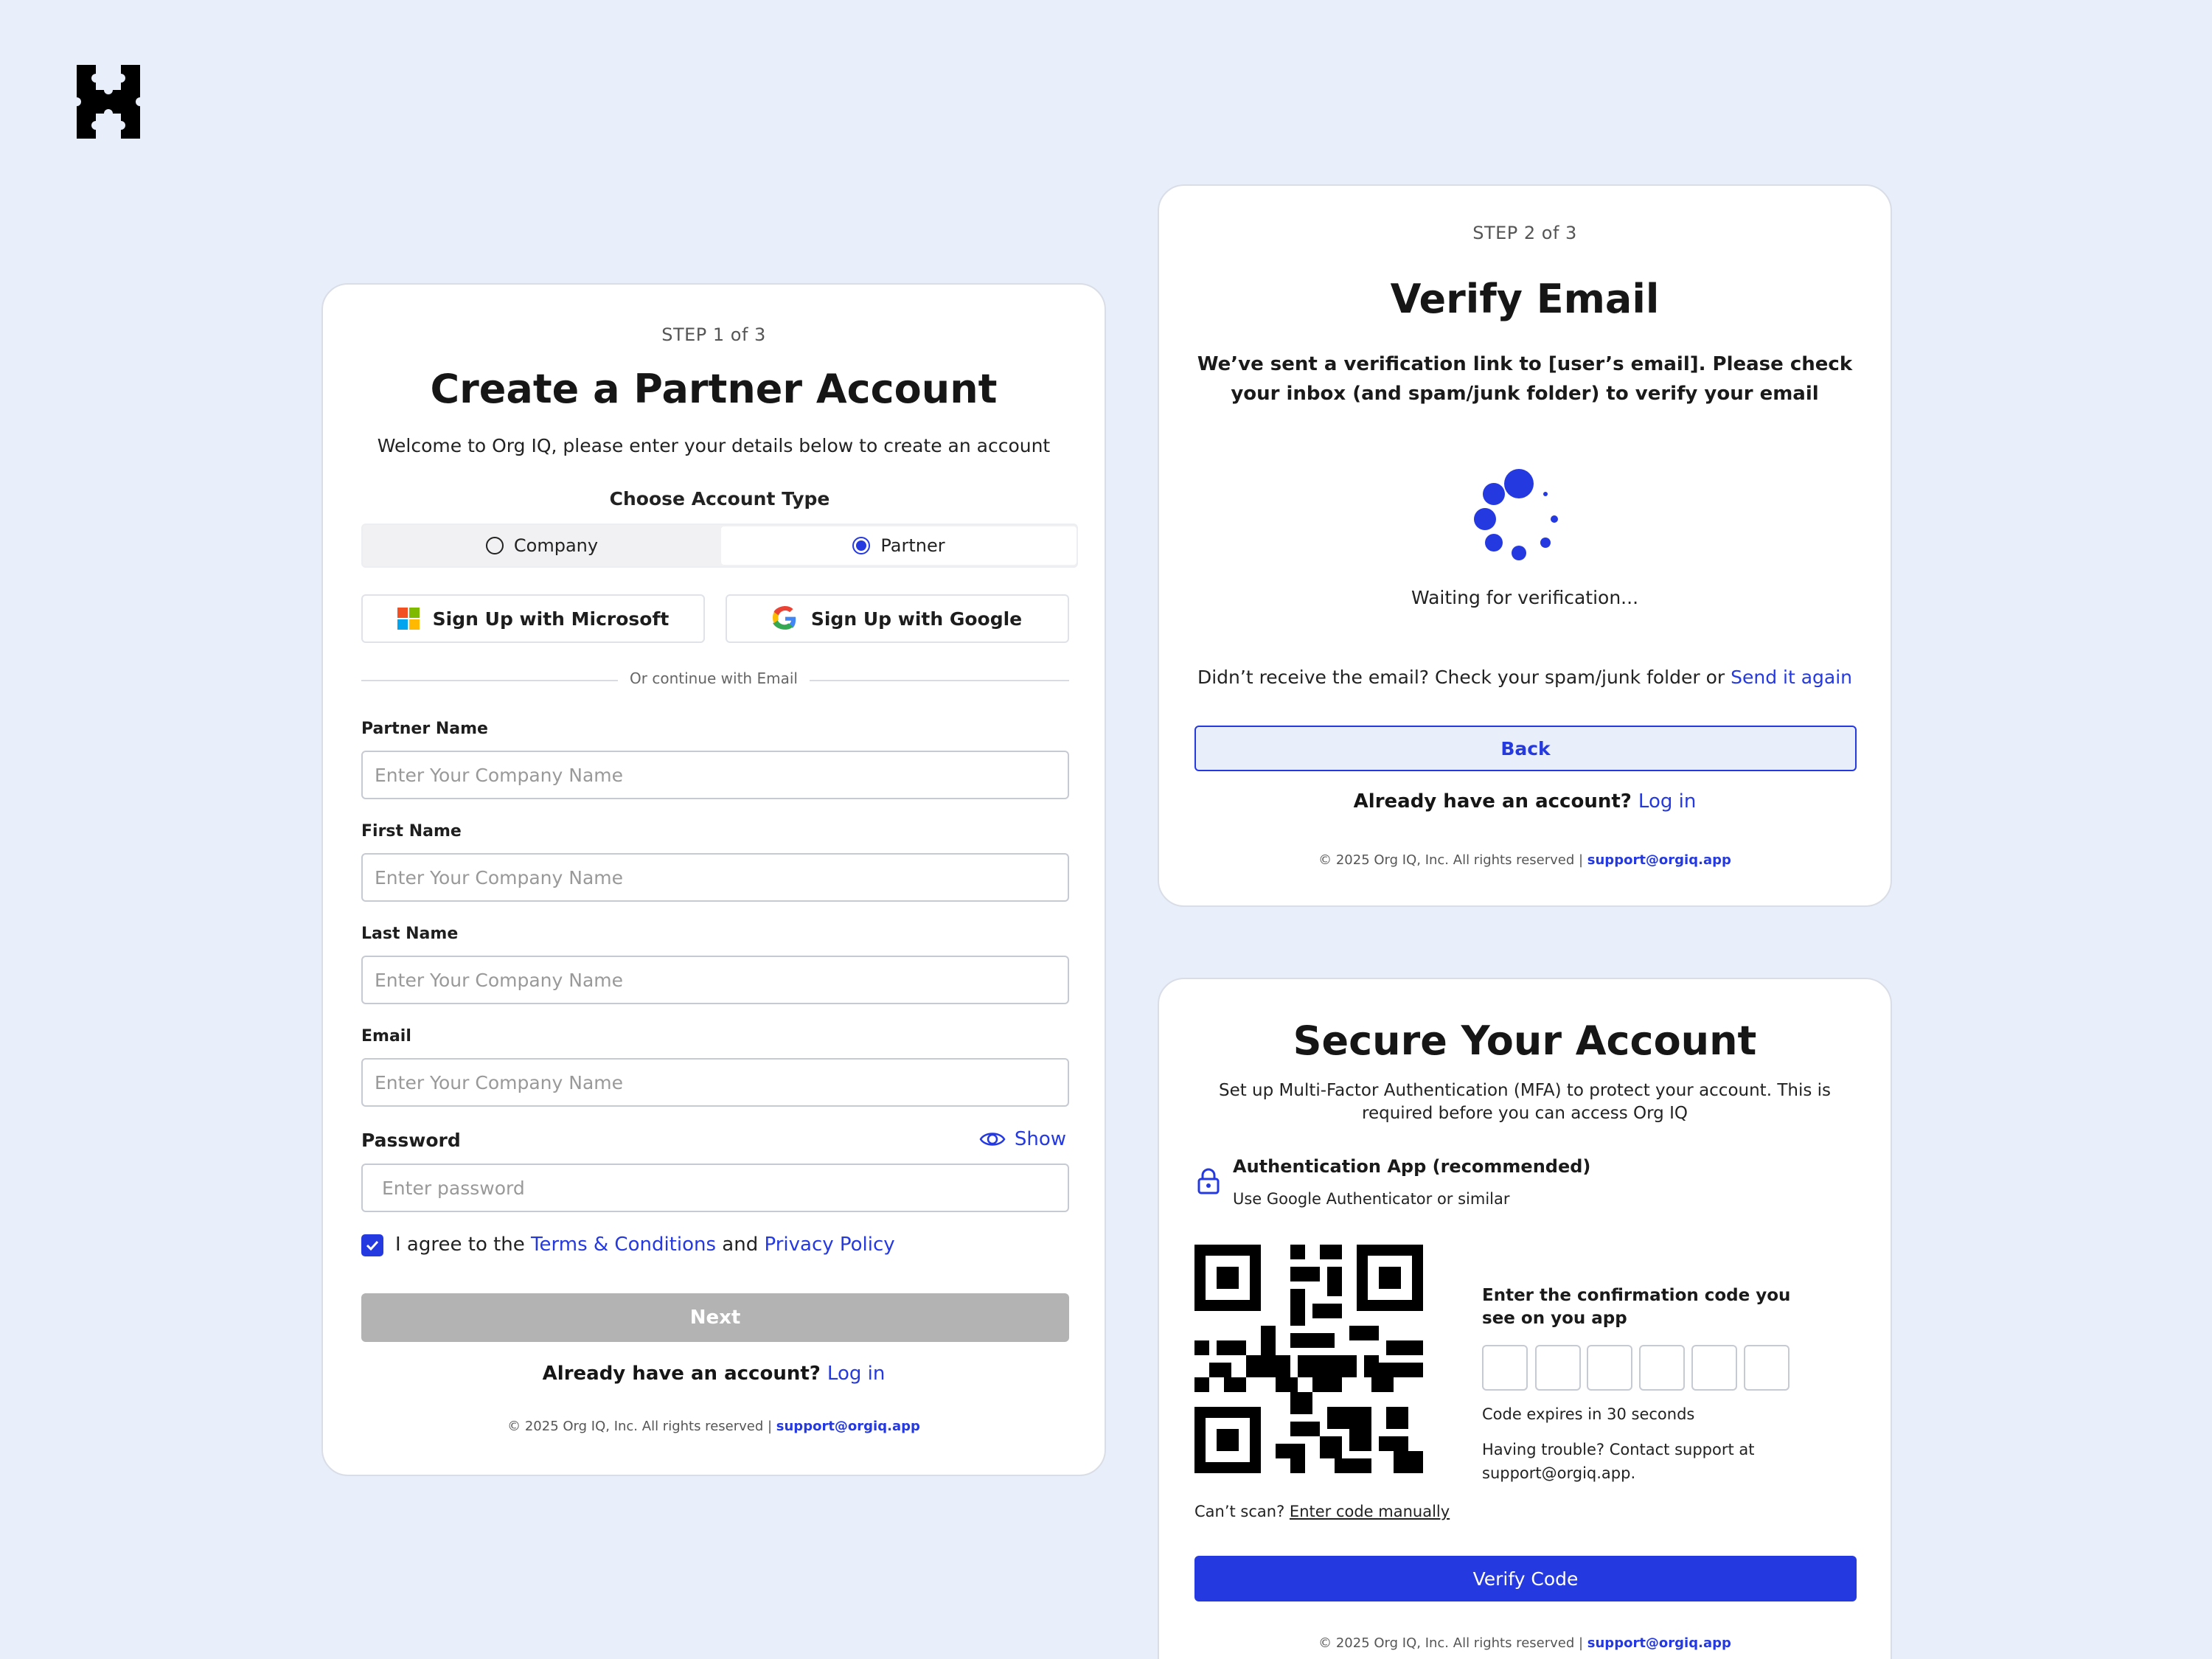  I want to click on auth-app-title: Authentication App (recommended), so click(1412, 1166).